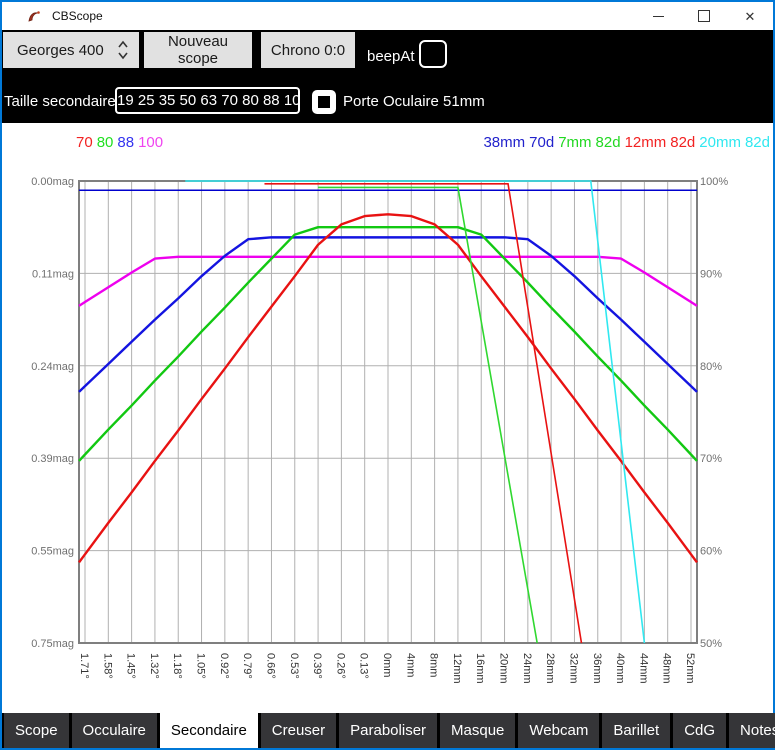  I want to click on tab-secondaire: Secondaire, so click(208, 730).